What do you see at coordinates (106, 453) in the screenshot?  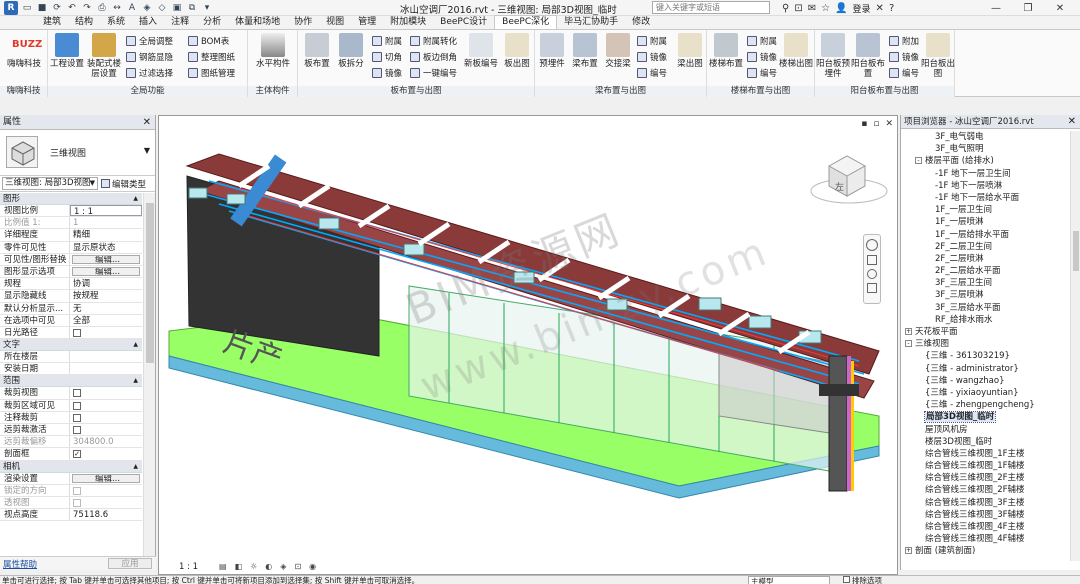 I see `property-checkbox: ✓` at bounding box center [106, 453].